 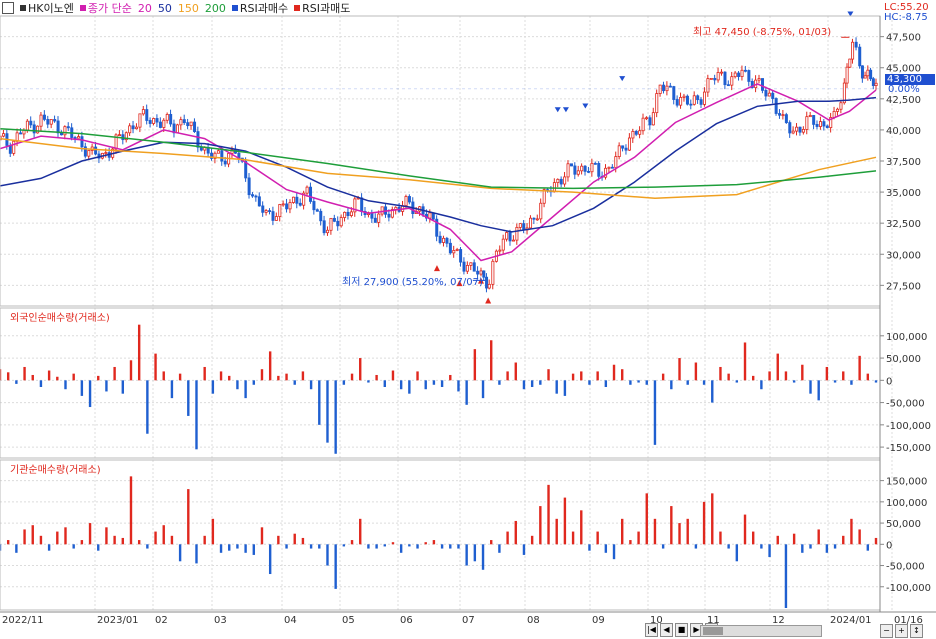 What do you see at coordinates (436, 268) in the screenshot?
I see `rsi-oversold-marker` at bounding box center [436, 268].